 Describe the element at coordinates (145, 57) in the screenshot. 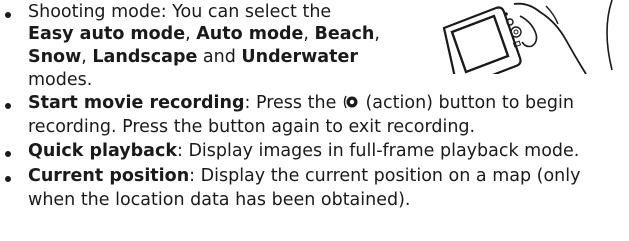

I see `bold-term: Landscape` at that location.